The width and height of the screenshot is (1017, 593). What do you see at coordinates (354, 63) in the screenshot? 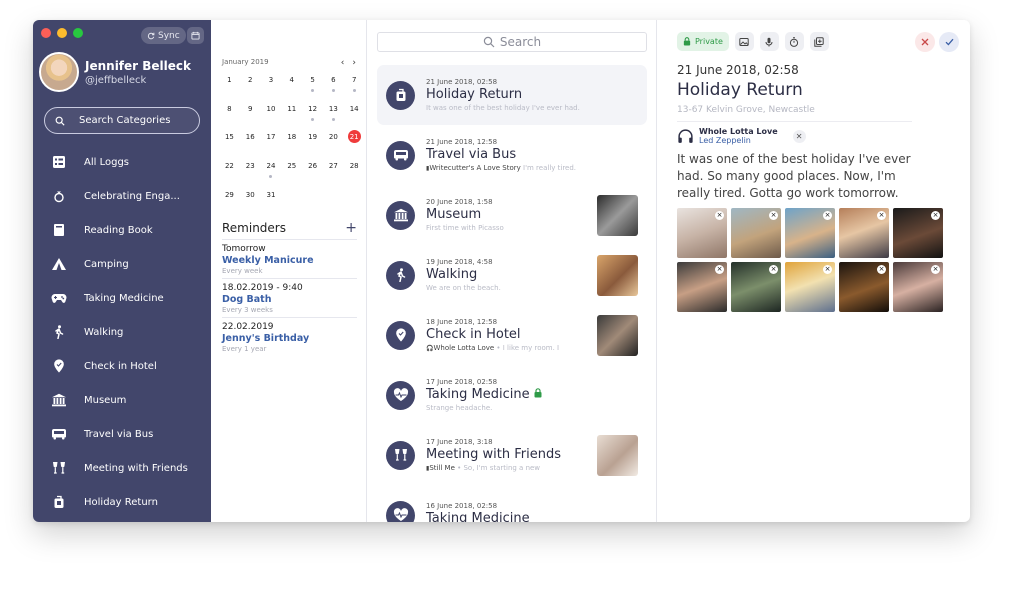
I see `calendar-next-button: ›` at bounding box center [354, 63].